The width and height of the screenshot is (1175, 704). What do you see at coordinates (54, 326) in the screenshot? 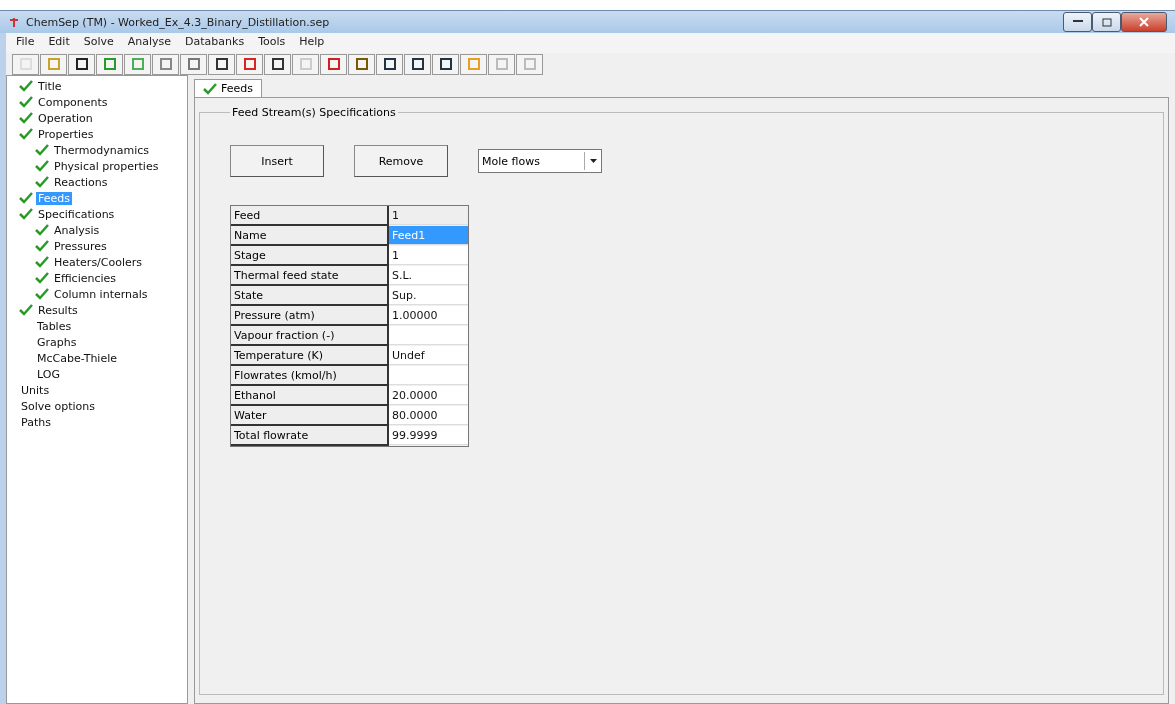
I see `tree-item: Tables` at bounding box center [54, 326].